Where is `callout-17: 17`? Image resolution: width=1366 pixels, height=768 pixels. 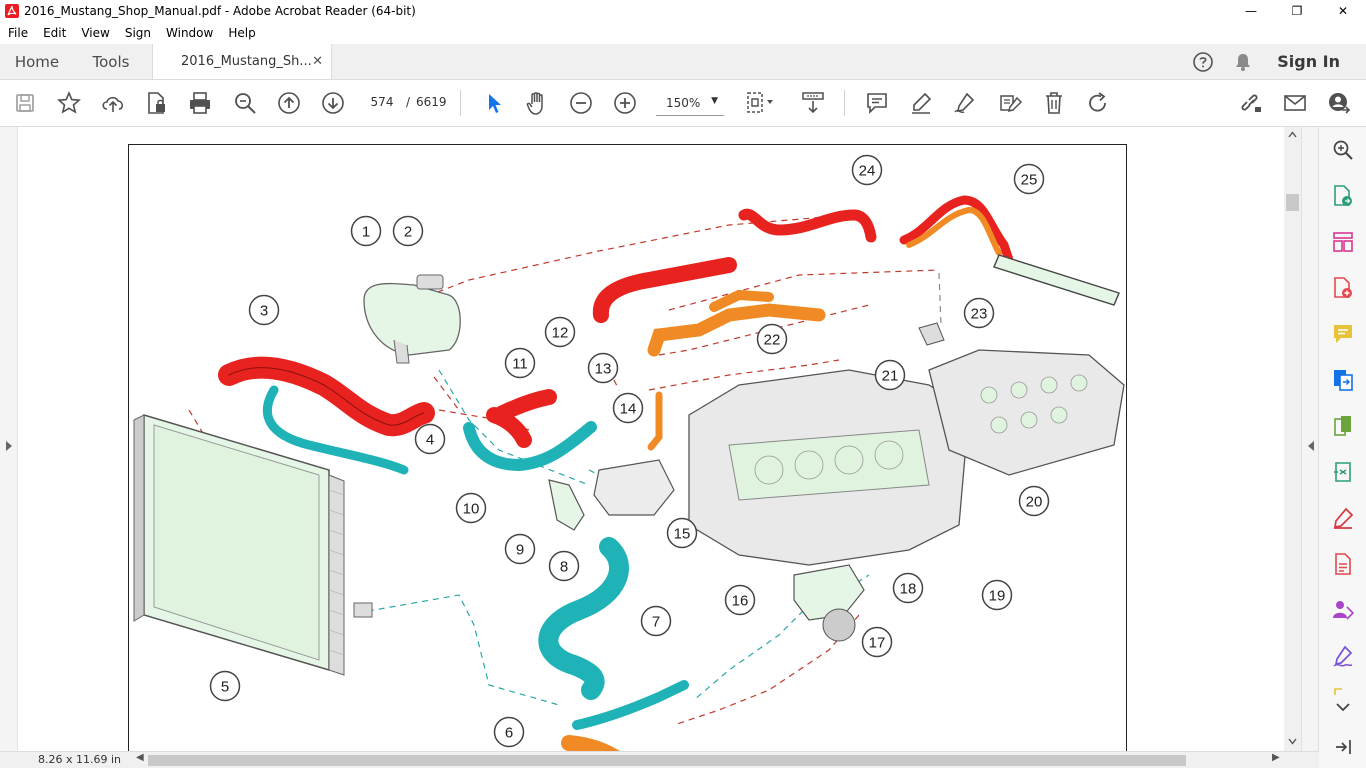
callout-17: 17 is located at coordinates (877, 642).